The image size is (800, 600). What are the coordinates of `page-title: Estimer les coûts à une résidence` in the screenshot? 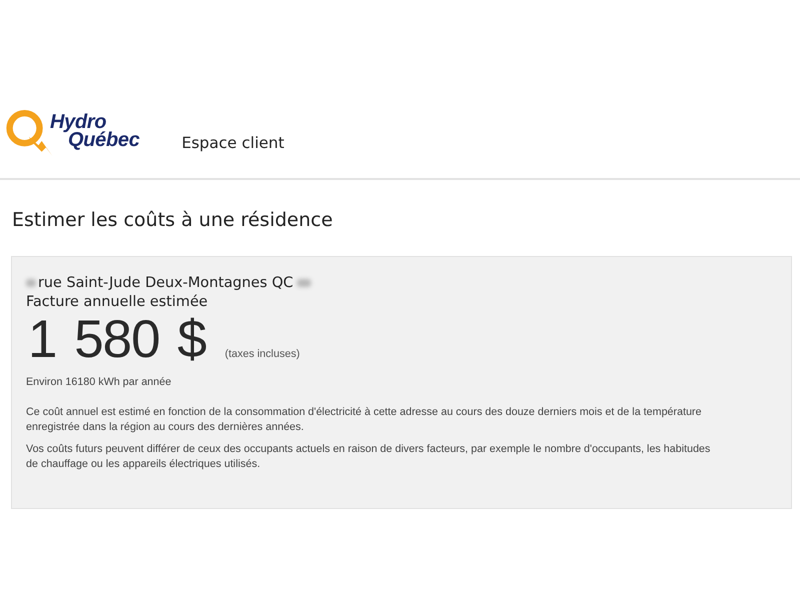 It's located at (173, 220).